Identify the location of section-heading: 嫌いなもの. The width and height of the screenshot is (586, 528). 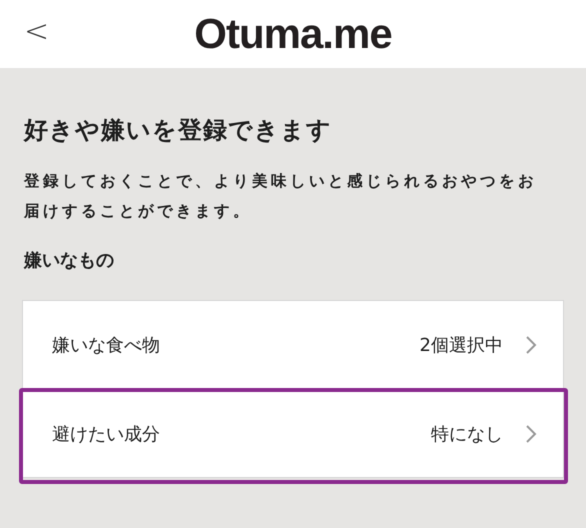
(69, 260).